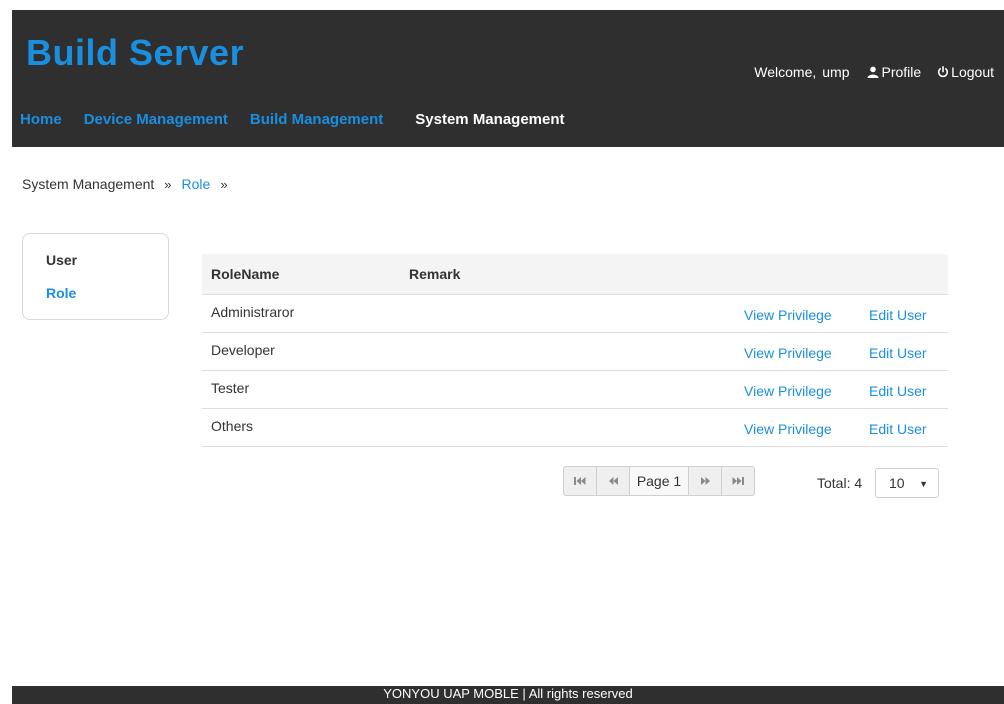 This screenshot has height=704, width=1004. Describe the element at coordinates (135, 52) in the screenshot. I see `brand-title: Build Server` at that location.